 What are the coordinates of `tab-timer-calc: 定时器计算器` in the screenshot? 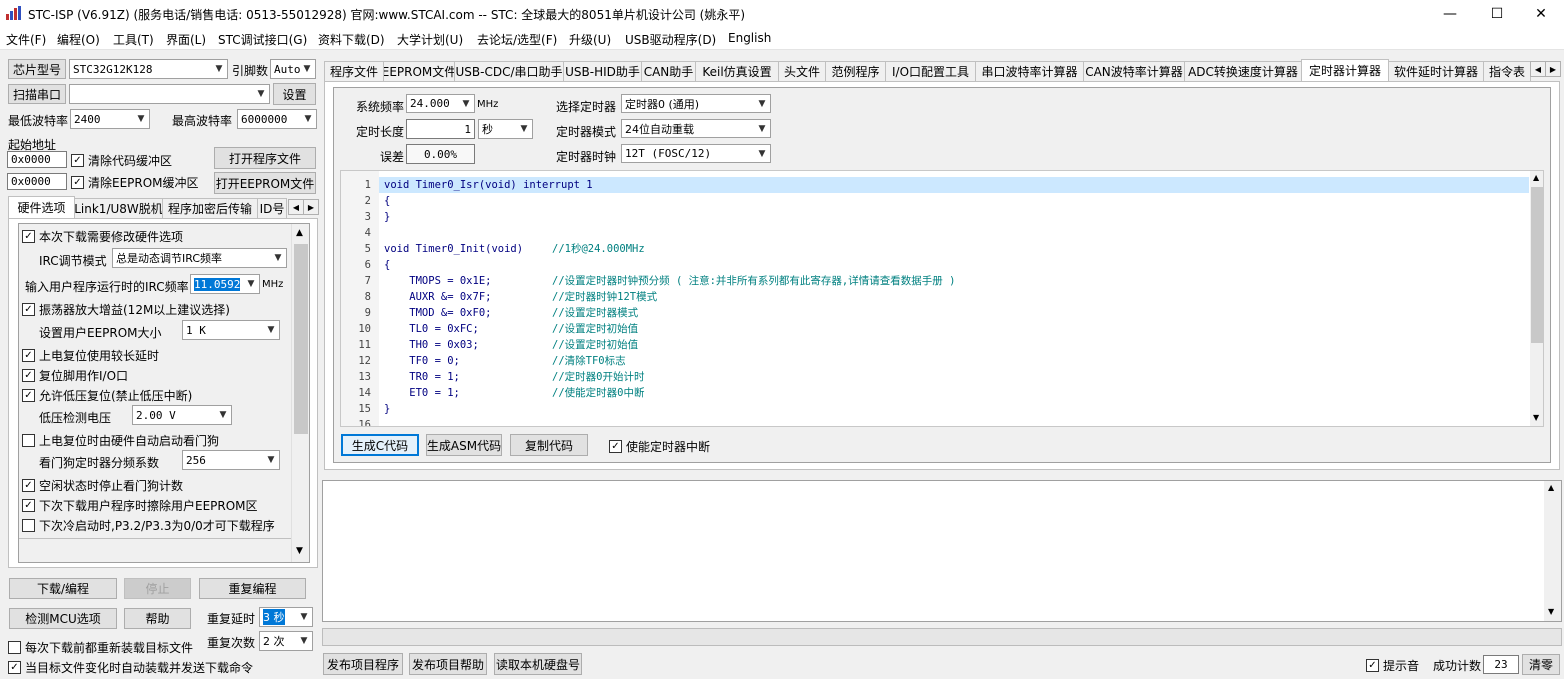 It's located at (1345, 70).